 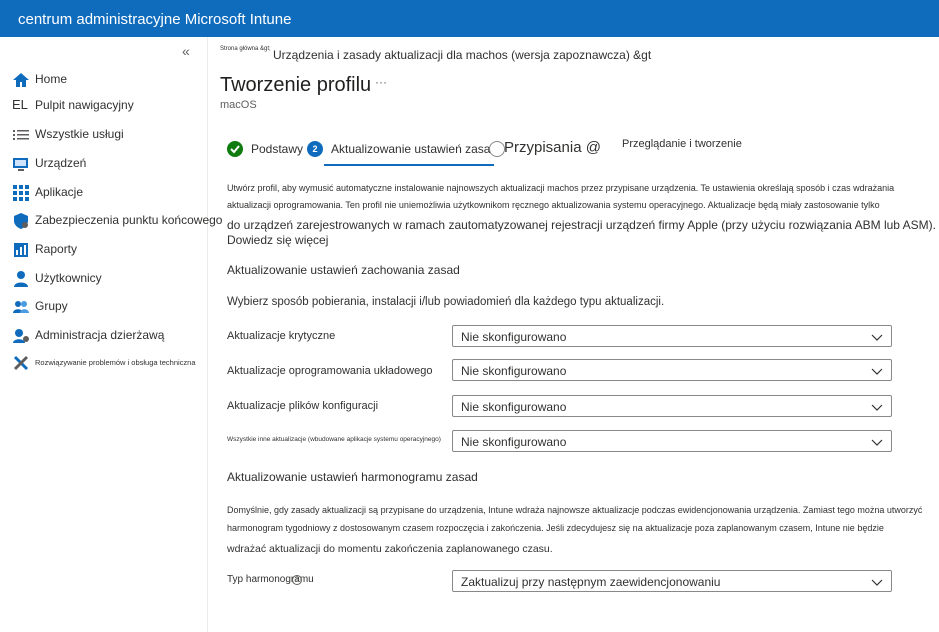 What do you see at coordinates (21, 363) in the screenshot?
I see `troubleshoot-icon` at bounding box center [21, 363].